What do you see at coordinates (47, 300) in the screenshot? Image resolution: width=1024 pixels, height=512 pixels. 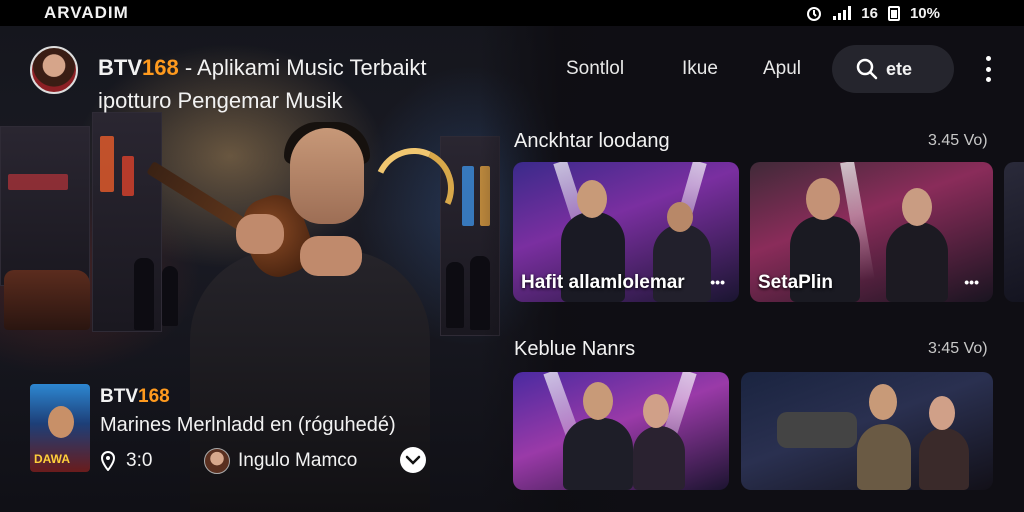 I see `car` at bounding box center [47, 300].